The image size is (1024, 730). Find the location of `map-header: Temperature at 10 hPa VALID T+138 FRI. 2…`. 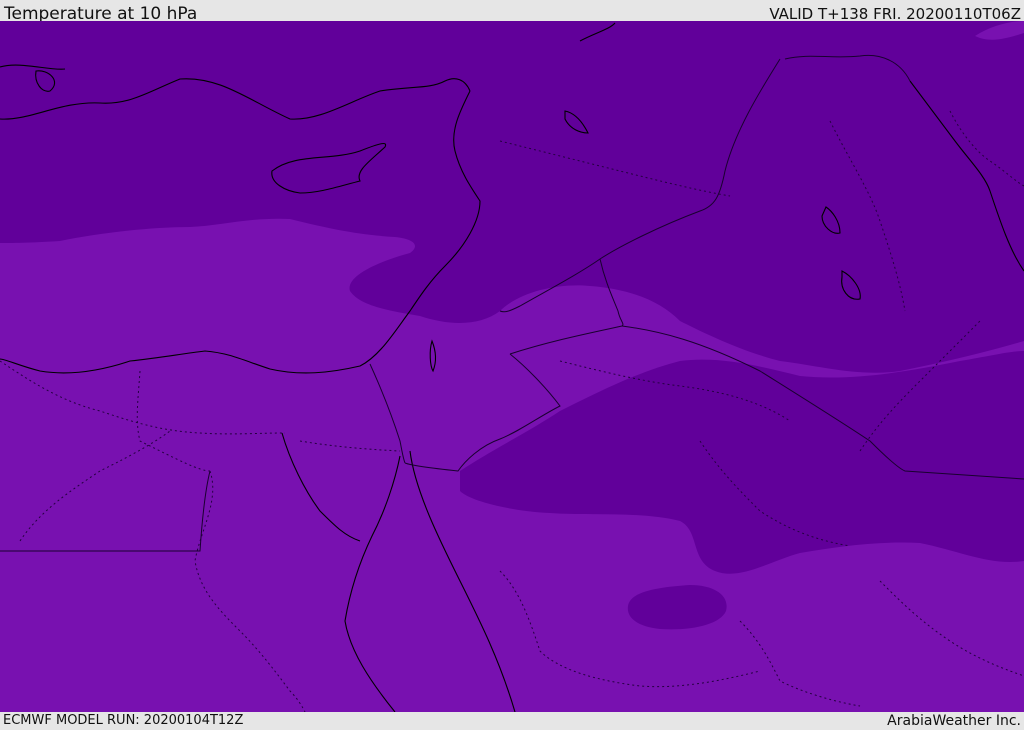

map-header: Temperature at 10 hPa VALID T+138 FRI. 2… is located at coordinates (512, 12).